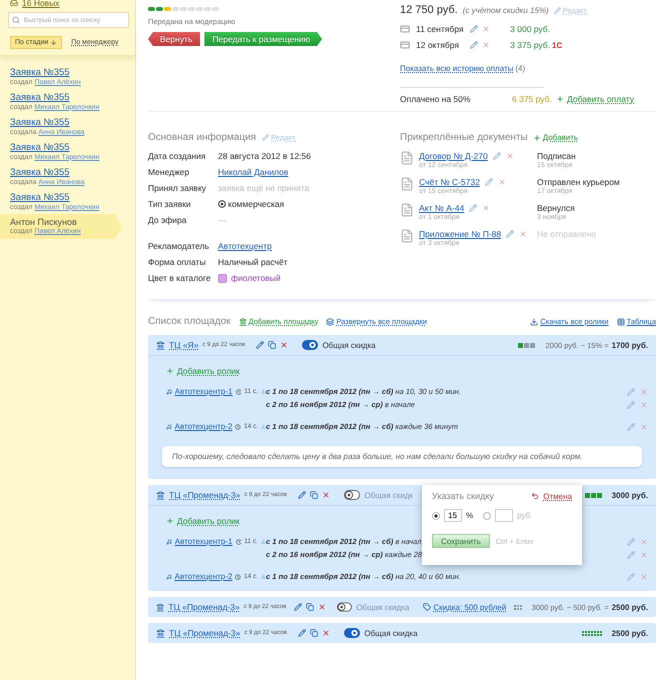 Image resolution: width=670 pixels, height=680 pixels. I want to click on document-status: Подписан, so click(557, 156).